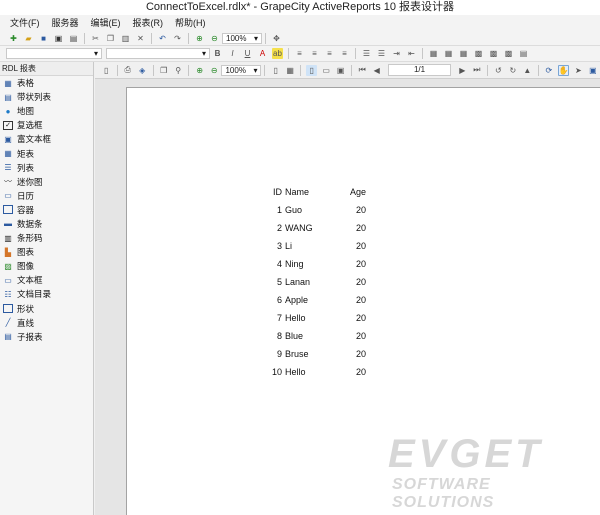 This screenshot has height=515, width=600. I want to click on toolbox-item-label: 文档目录, so click(34, 294).